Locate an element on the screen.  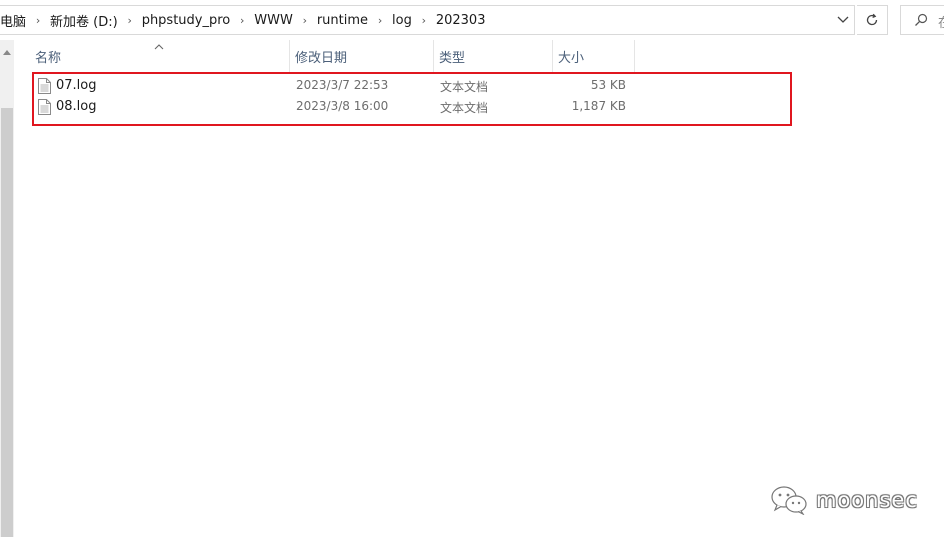
breadcrumb-item-202303: 202303 is located at coordinates (461, 20).